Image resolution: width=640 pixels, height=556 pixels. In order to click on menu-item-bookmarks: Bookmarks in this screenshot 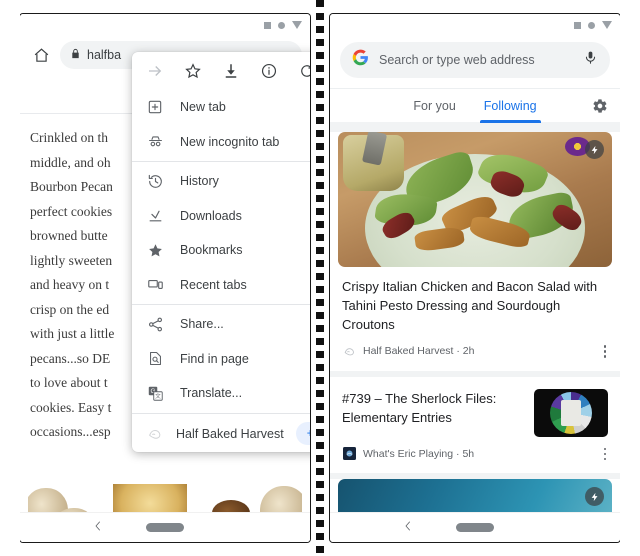, I will do `click(221, 250)`.